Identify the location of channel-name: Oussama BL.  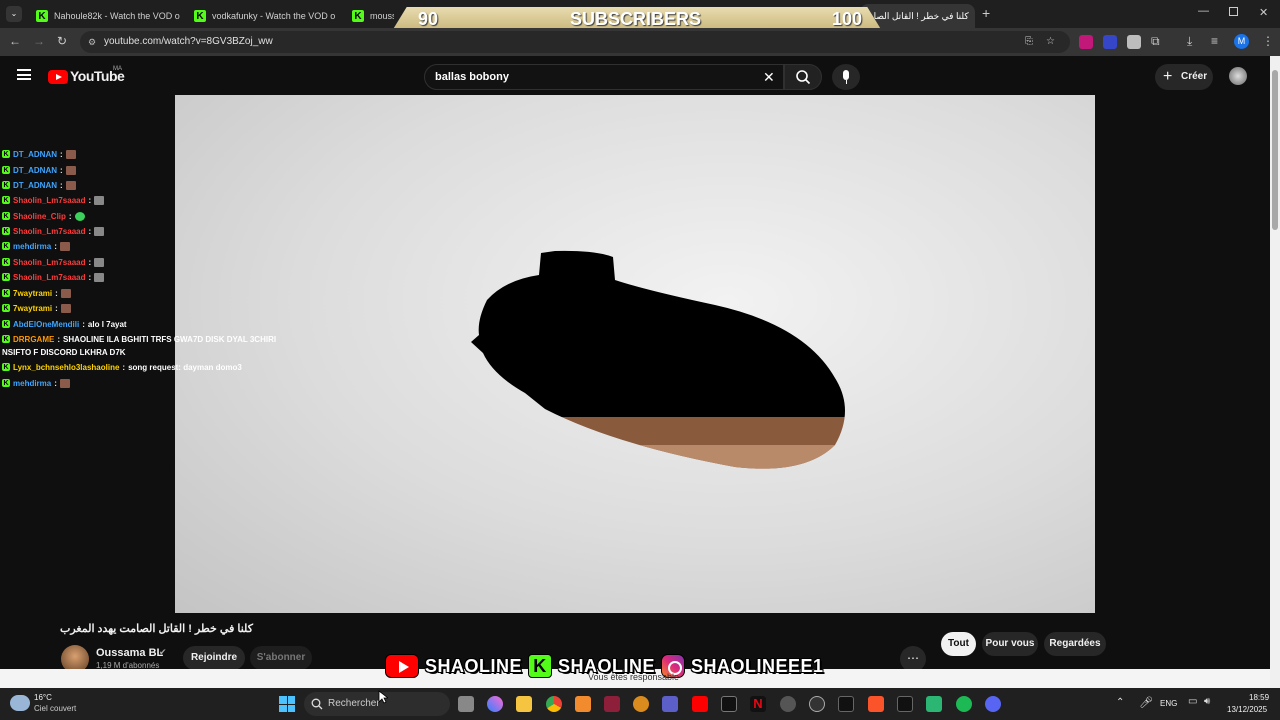
(129, 653).